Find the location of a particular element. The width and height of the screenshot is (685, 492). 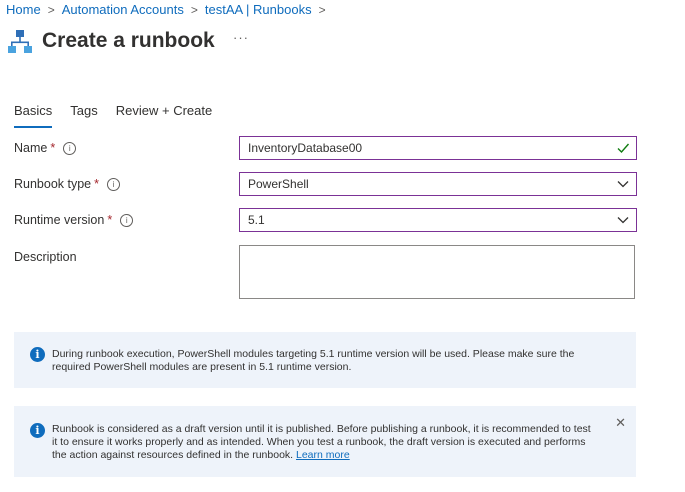

runbook-type-label-text: Runbook type is located at coordinates (53, 184).